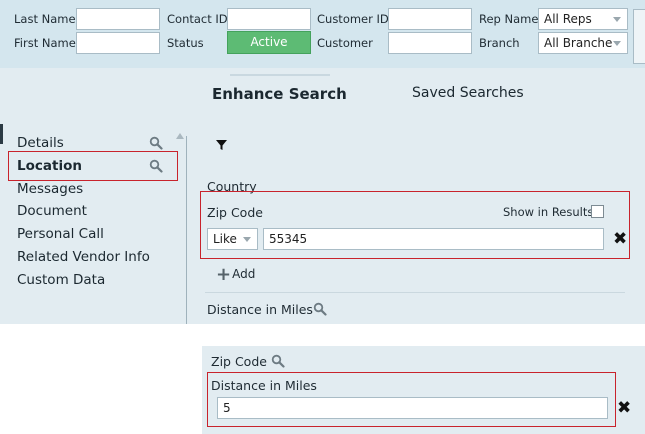 The width and height of the screenshot is (645, 434). Describe the element at coordinates (186, 230) in the screenshot. I see `panel-divider` at that location.